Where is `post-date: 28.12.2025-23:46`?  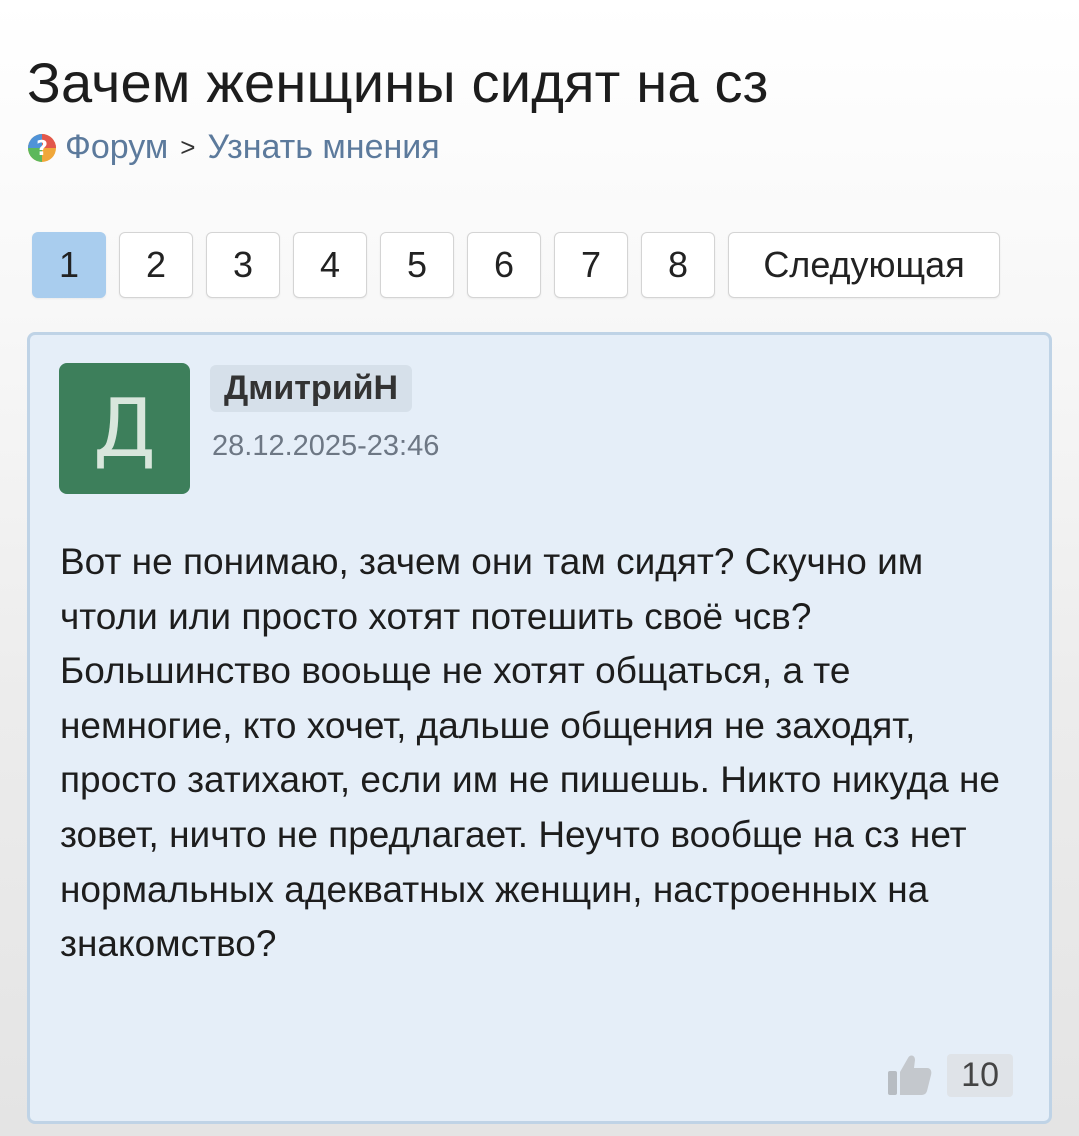 post-date: 28.12.2025-23:46 is located at coordinates (326, 446).